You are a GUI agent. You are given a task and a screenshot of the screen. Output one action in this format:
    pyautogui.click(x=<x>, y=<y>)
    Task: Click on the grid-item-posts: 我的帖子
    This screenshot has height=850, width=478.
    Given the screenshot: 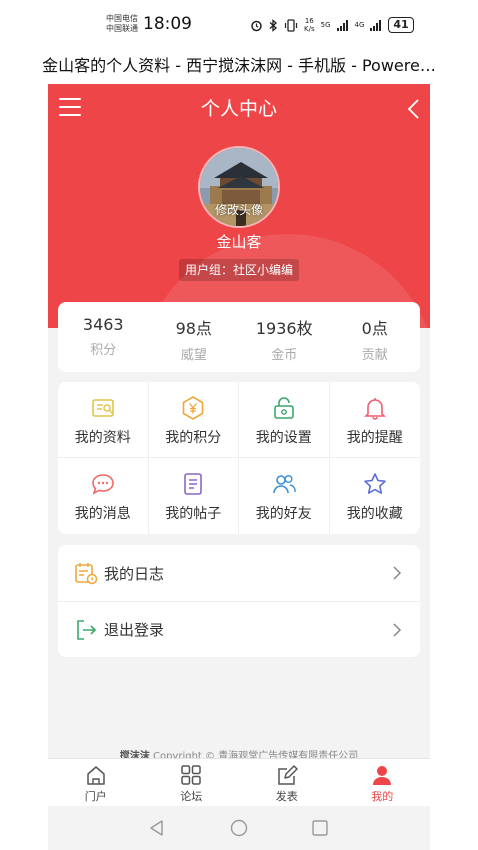 What is the action you would take?
    pyautogui.click(x=194, y=496)
    